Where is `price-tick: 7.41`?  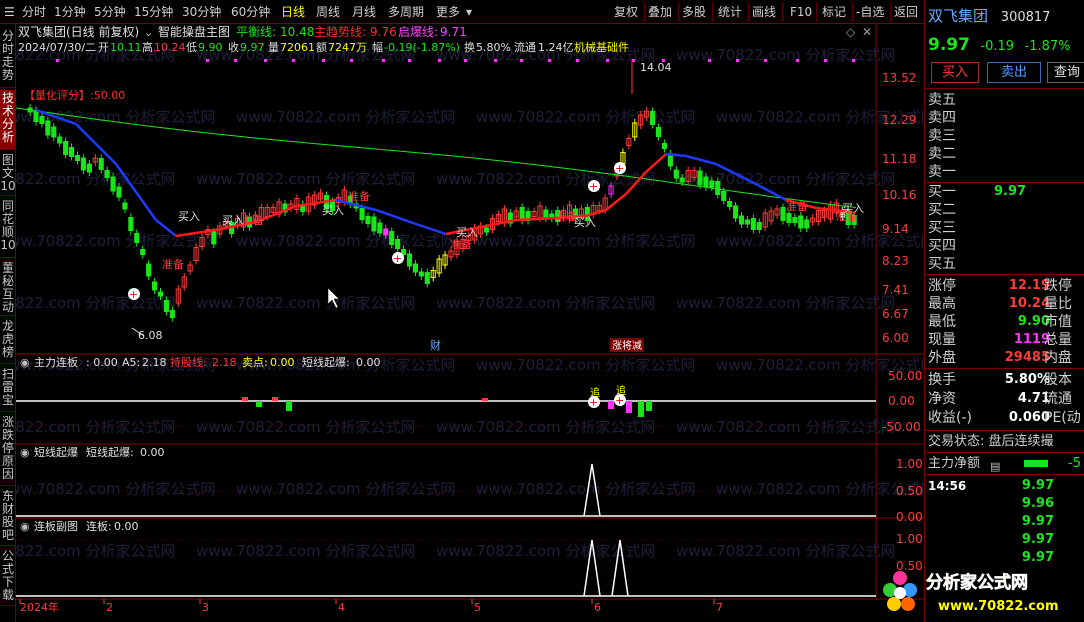 price-tick: 7.41 is located at coordinates (895, 290).